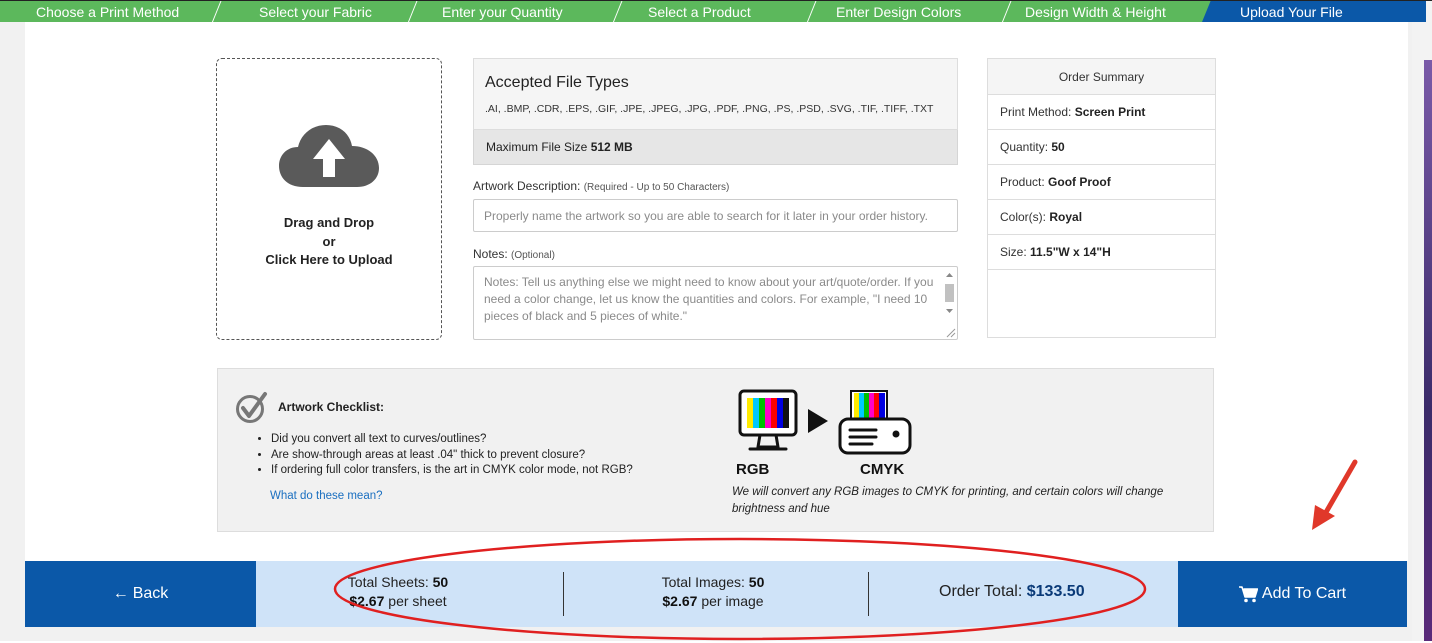 This screenshot has height=643, width=1432. I want to click on summary-value: Goof Proof, so click(1079, 182).